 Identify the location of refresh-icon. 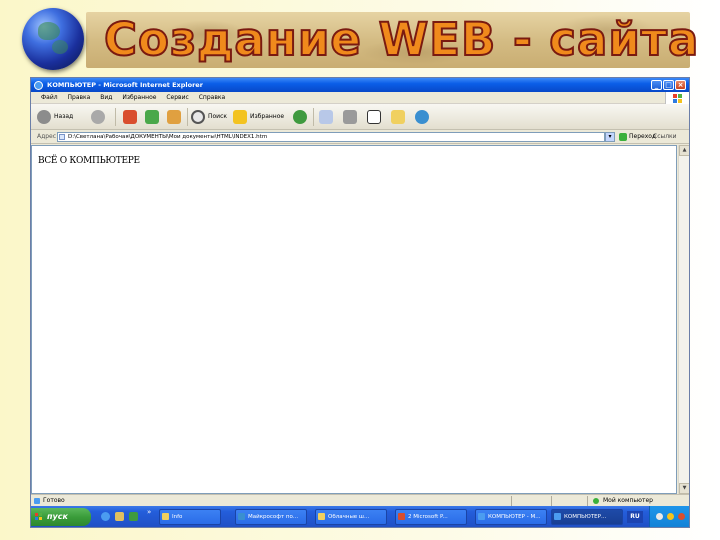
(152, 117).